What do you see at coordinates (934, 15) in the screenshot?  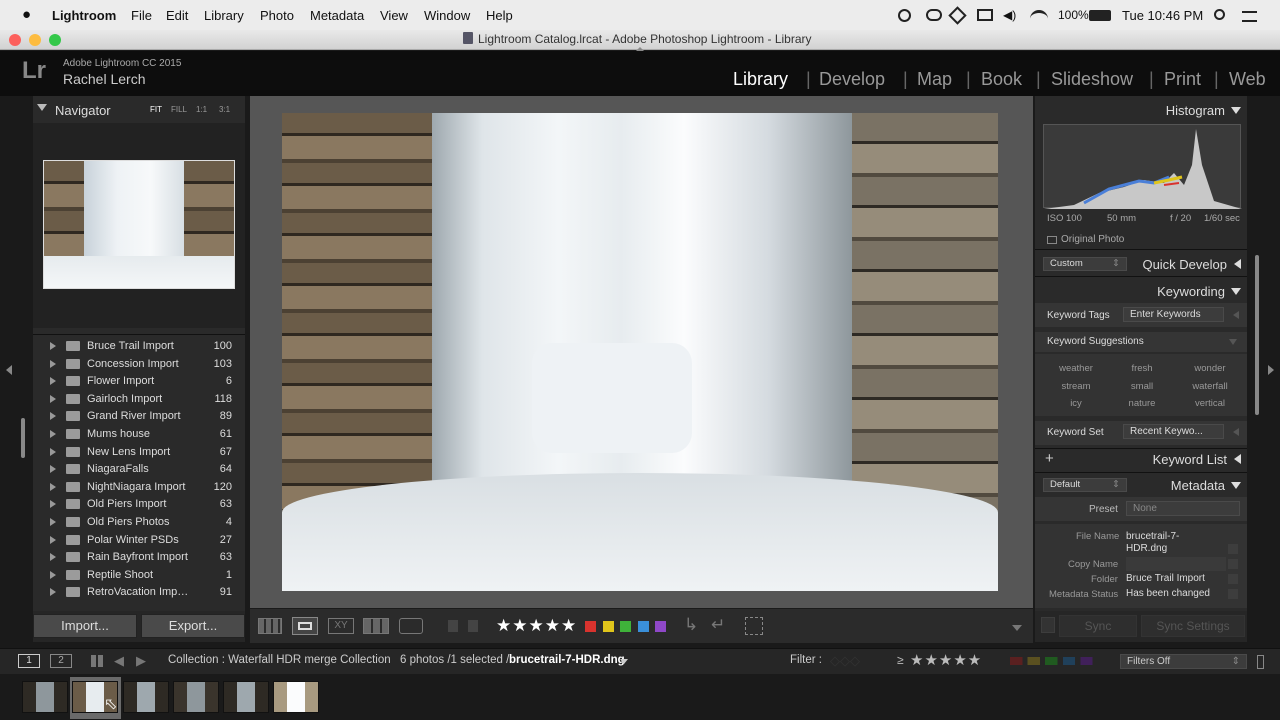 I see `creative-cloud-icon` at bounding box center [934, 15].